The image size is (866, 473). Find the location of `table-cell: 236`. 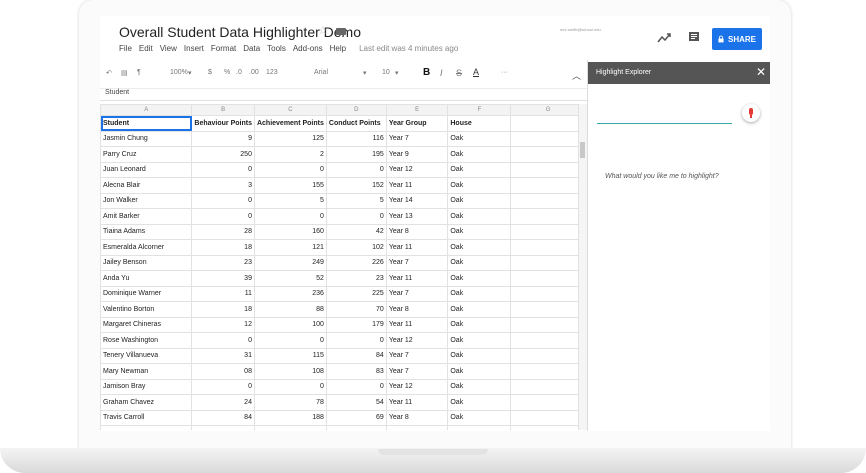

table-cell: 236 is located at coordinates (290, 293).